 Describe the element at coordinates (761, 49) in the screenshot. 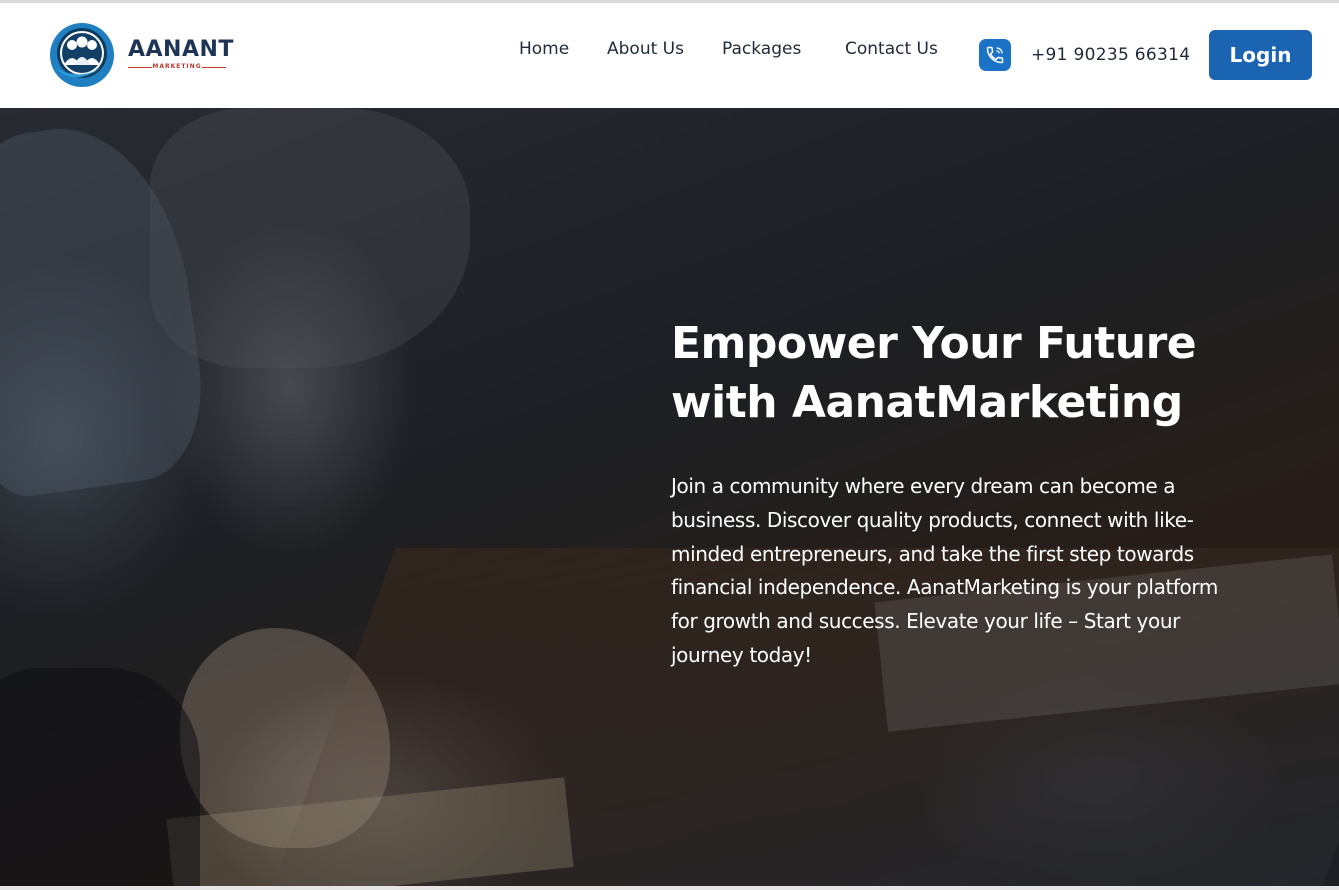

I see `nav-packages: Packages` at that location.